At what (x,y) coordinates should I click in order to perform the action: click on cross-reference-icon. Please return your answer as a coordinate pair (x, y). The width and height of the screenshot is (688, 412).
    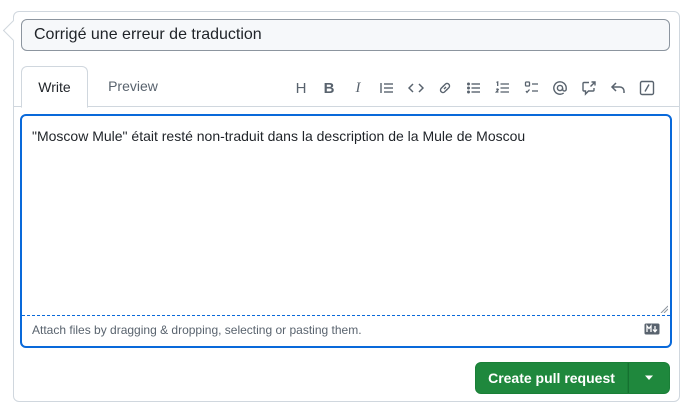
    Looking at the image, I should click on (589, 88).